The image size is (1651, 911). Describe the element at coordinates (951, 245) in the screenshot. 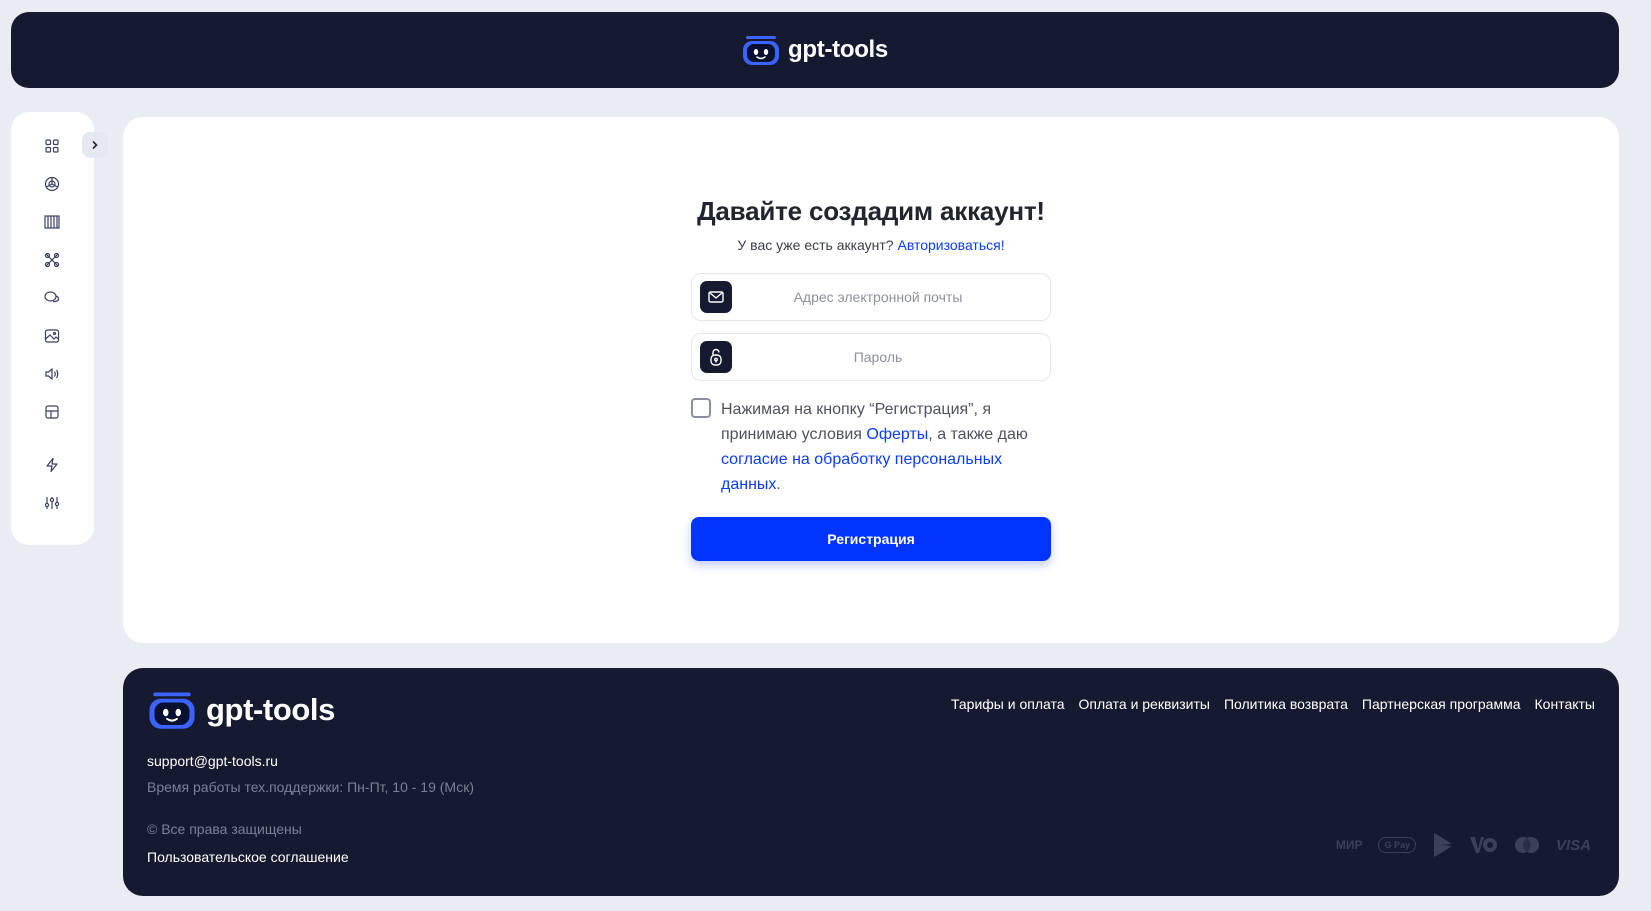

I see `login-link: Авторизоваться!` at that location.